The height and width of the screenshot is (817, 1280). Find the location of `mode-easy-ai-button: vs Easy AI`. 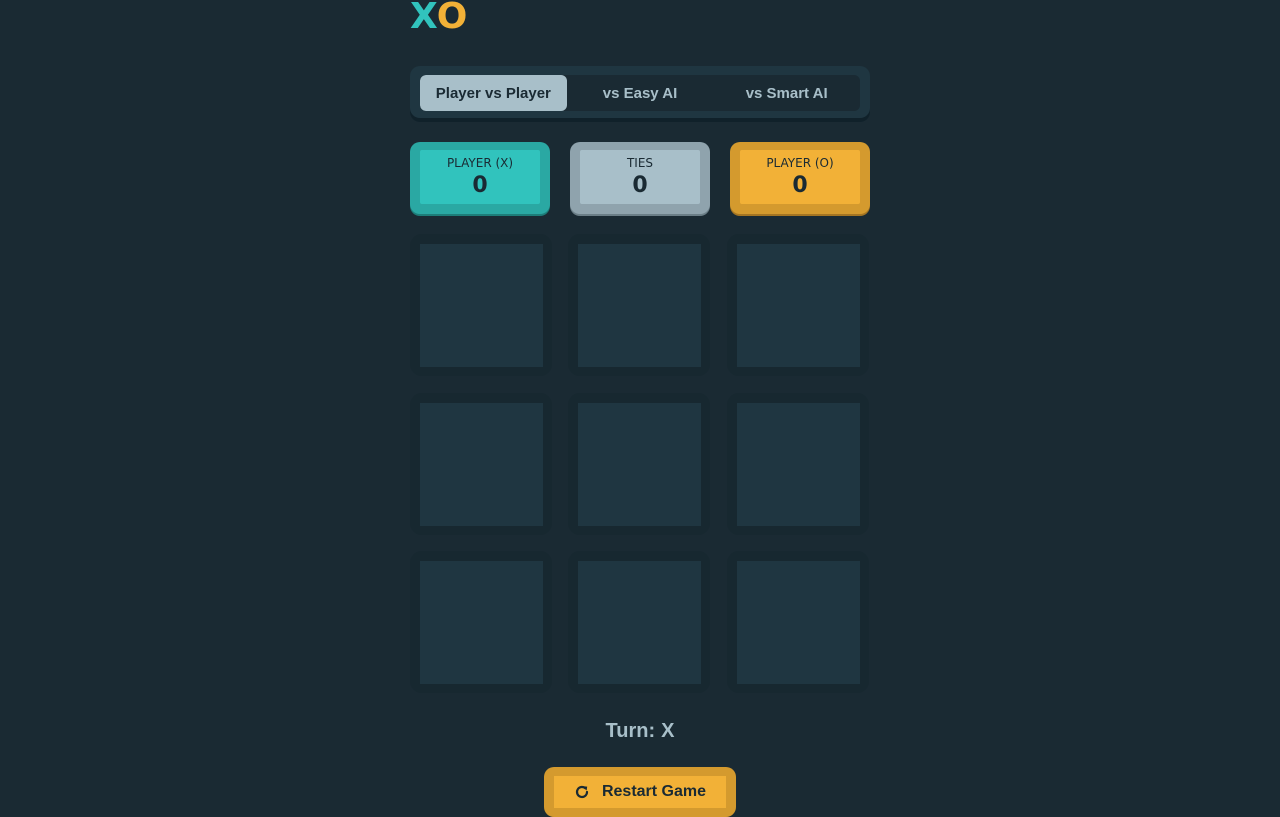

mode-easy-ai-button: vs Easy AI is located at coordinates (640, 93).